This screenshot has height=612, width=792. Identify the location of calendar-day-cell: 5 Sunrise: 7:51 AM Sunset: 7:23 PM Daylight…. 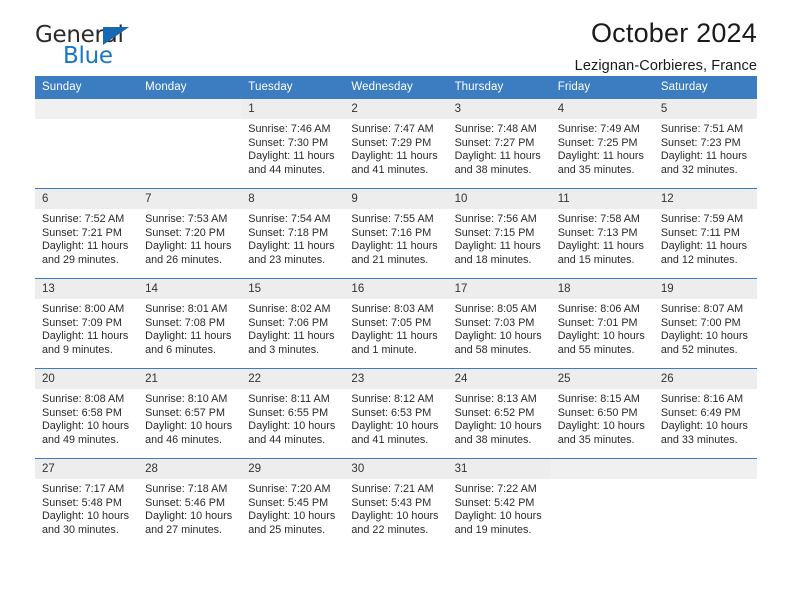
(705, 143).